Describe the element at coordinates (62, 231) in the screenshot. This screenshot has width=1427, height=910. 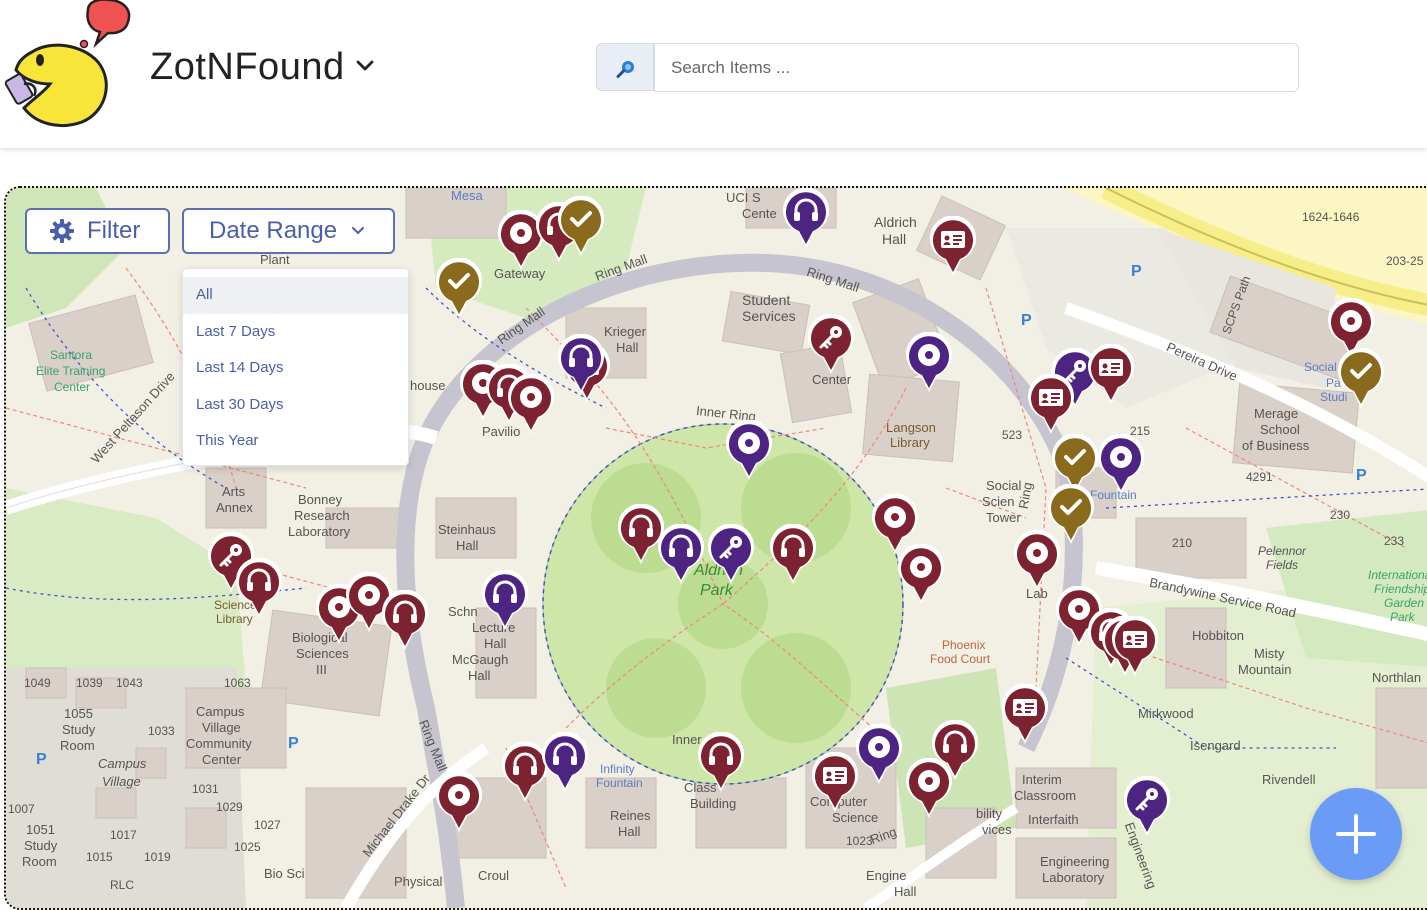
I see `gear-icon` at that location.